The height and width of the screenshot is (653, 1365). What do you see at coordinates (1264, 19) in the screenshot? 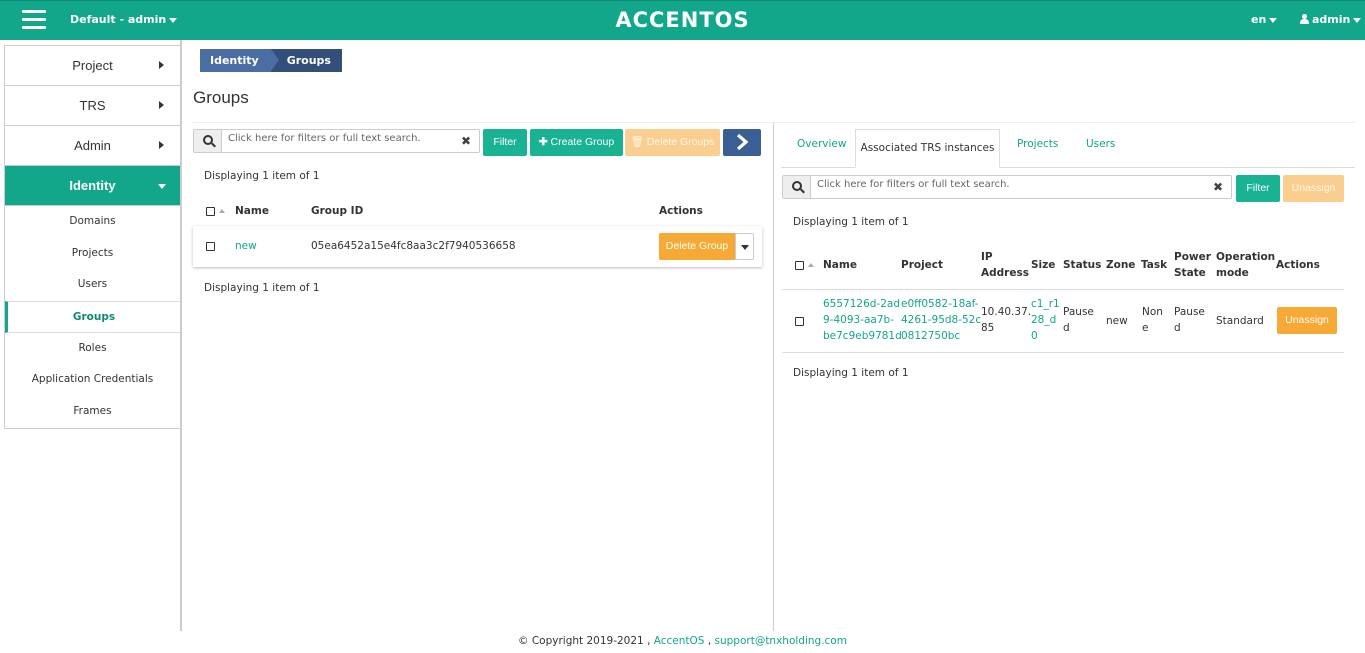
I see `language-selector: en` at bounding box center [1264, 19].